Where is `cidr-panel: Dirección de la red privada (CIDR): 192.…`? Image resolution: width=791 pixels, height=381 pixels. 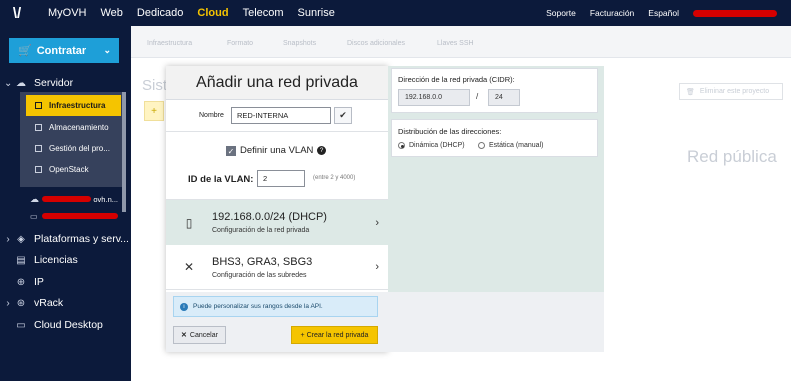
cidr-panel: Dirección de la red privada (CIDR): 192.… is located at coordinates (494, 90).